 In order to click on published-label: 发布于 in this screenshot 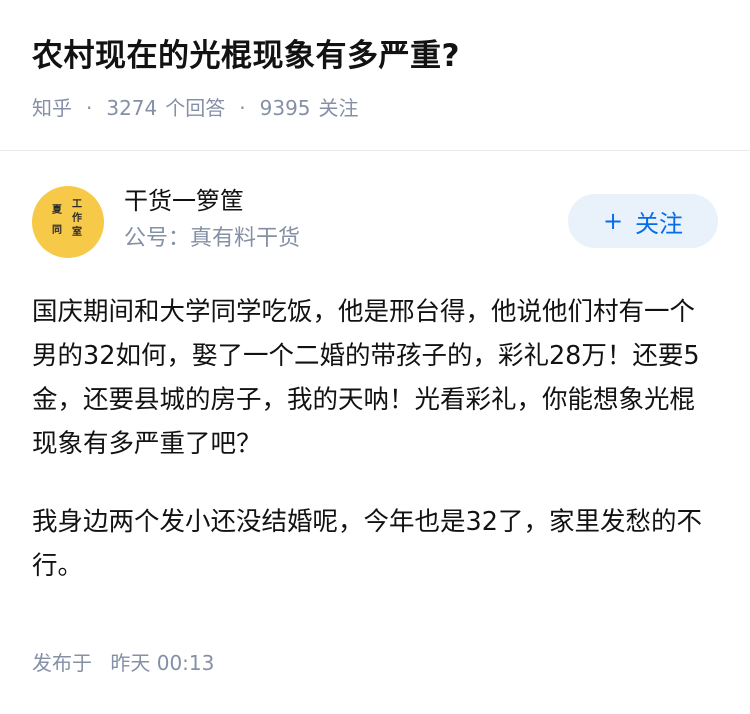, I will do `click(62, 663)`.